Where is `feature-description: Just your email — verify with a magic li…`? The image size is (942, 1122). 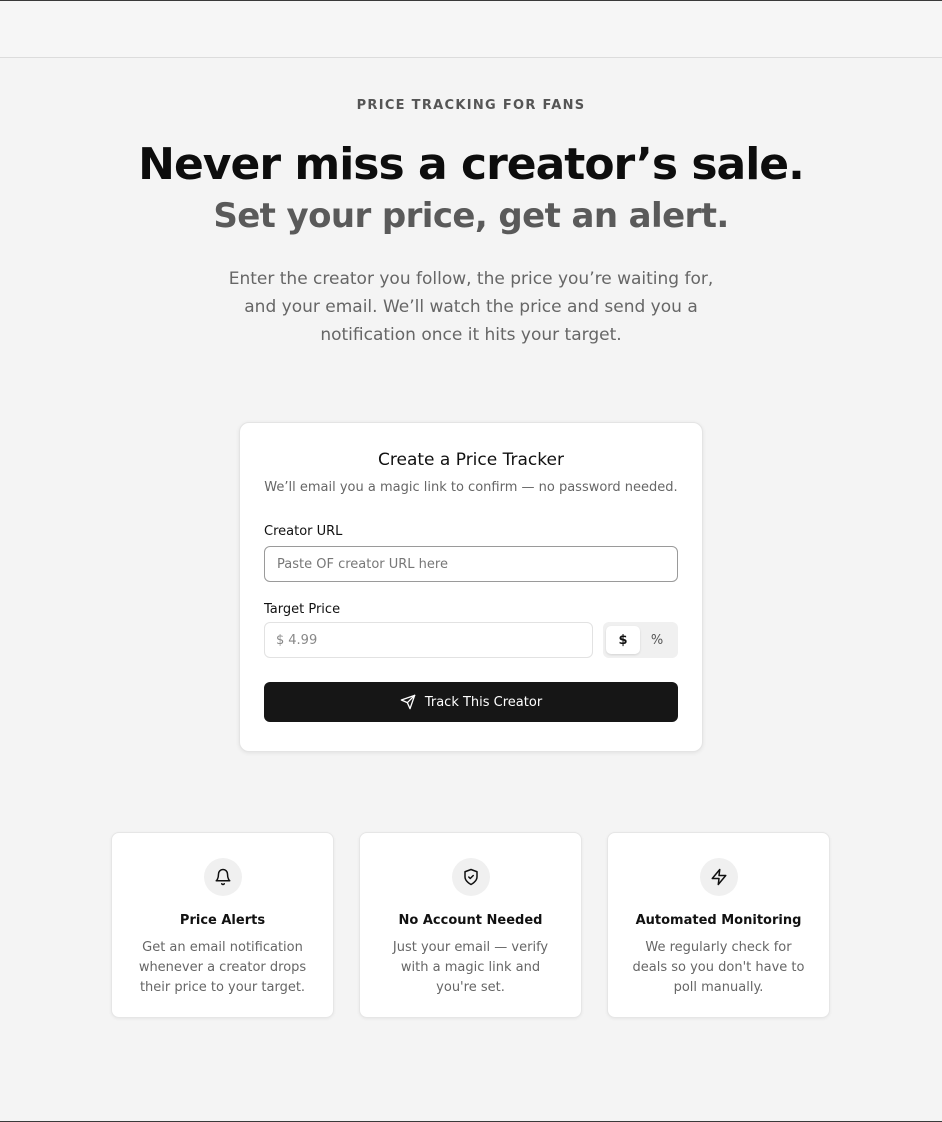 feature-description: Just your email — verify with a magic li… is located at coordinates (470, 967).